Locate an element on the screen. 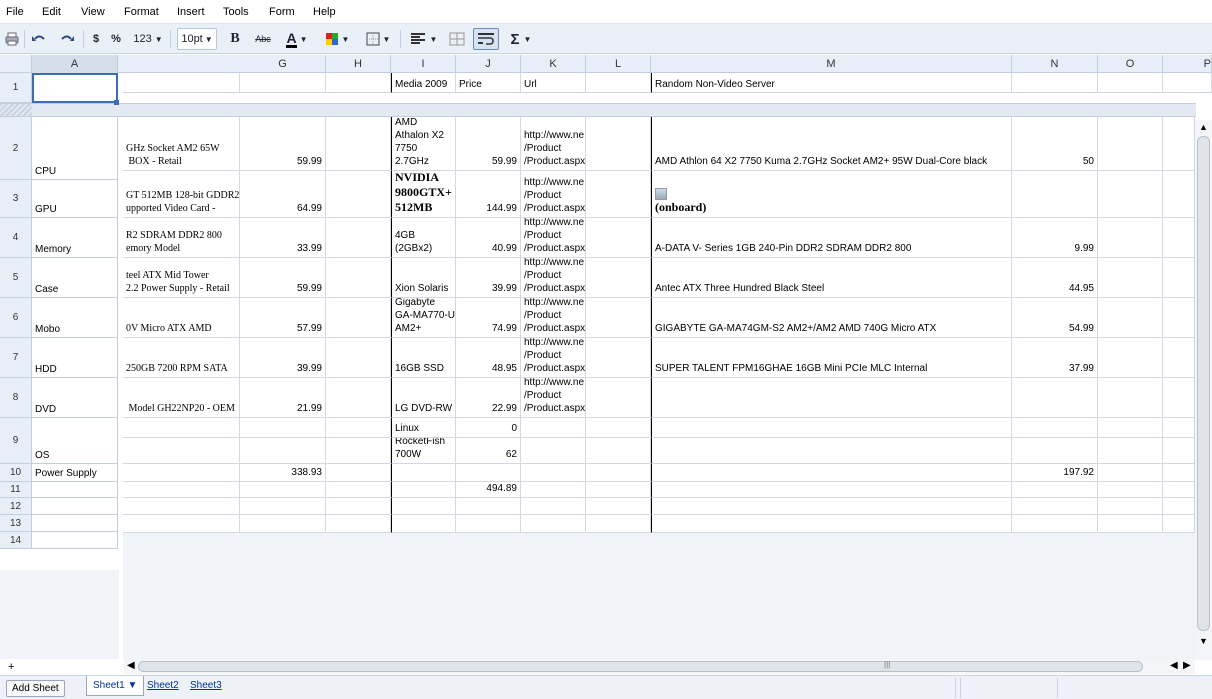 The image size is (1212, 699). cell-k-row3: http://www.ne /Product /Product.aspx is located at coordinates (553, 194).